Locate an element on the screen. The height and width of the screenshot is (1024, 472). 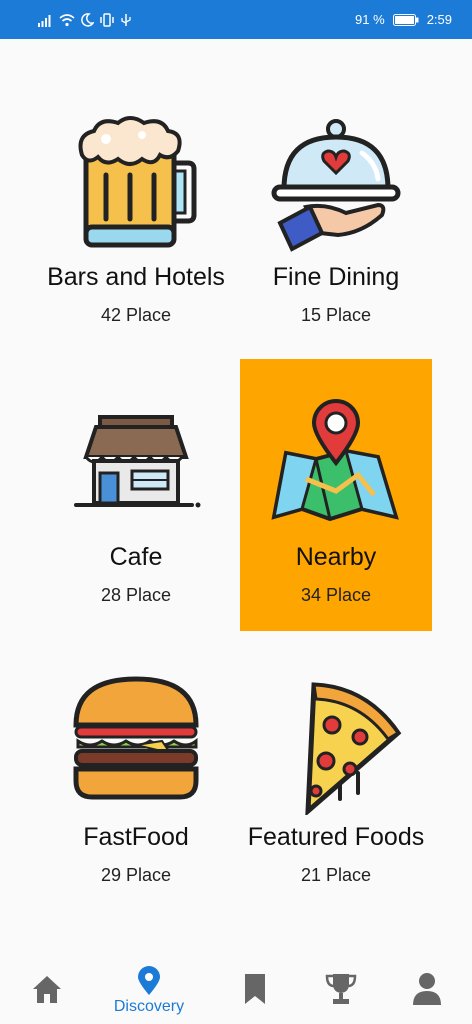
category-count: 28 Place is located at coordinates (136, 595).